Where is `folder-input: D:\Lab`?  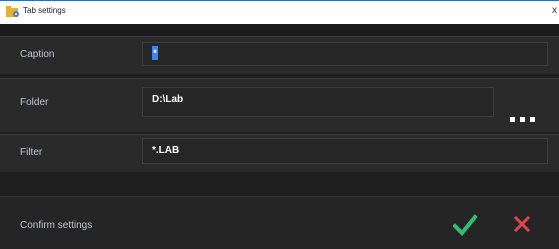
folder-input: D:\Lab is located at coordinates (318, 102).